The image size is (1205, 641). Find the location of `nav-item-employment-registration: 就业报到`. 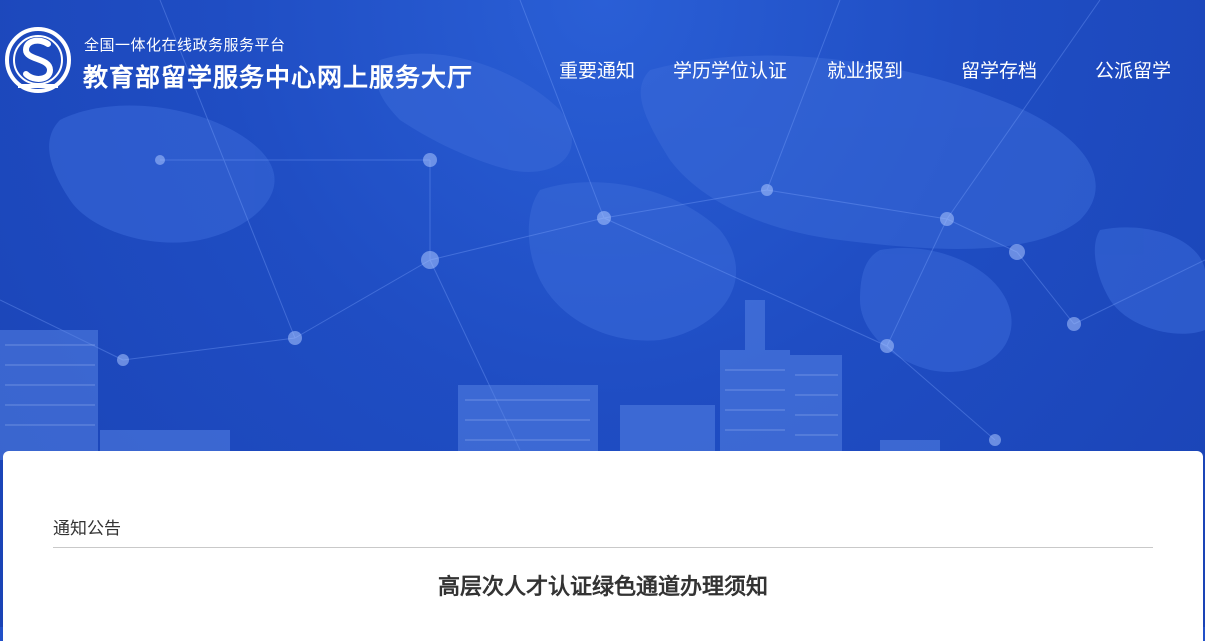

nav-item-employment-registration: 就业报到 is located at coordinates (865, 69).